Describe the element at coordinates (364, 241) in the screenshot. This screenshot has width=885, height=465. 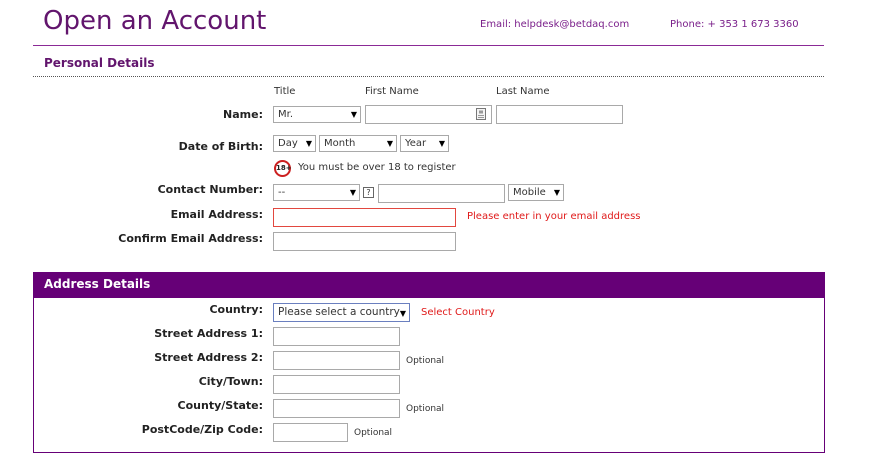
I see `confirm-email-input` at that location.